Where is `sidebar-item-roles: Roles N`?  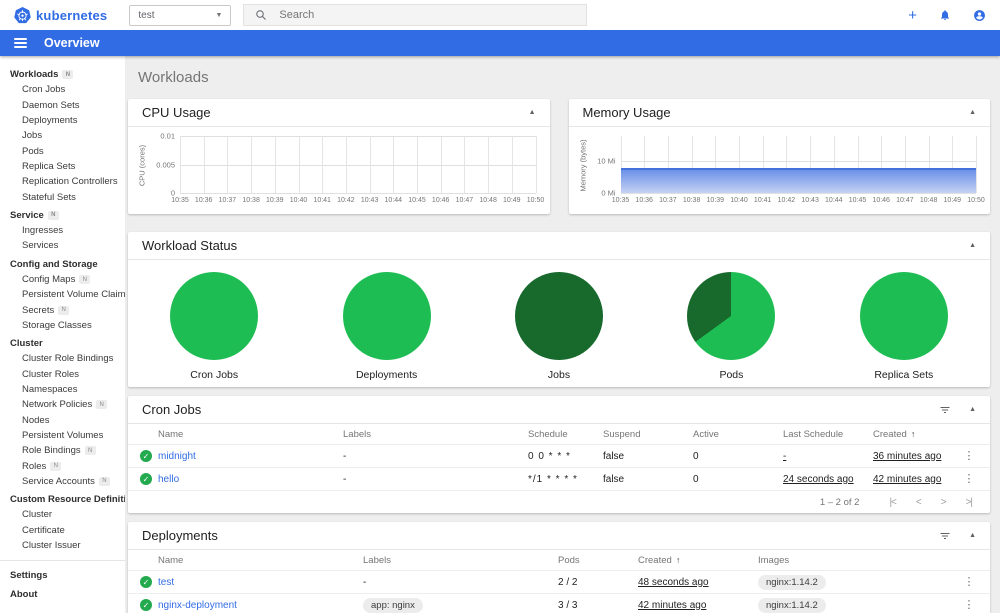 sidebar-item-roles: Roles N is located at coordinates (62, 465).